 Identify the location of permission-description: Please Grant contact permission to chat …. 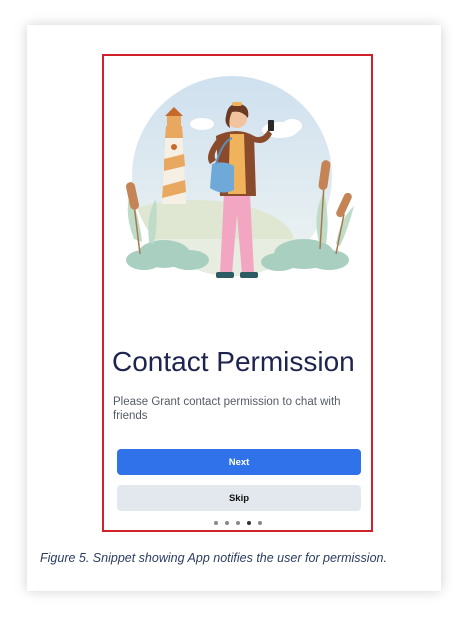
(227, 409).